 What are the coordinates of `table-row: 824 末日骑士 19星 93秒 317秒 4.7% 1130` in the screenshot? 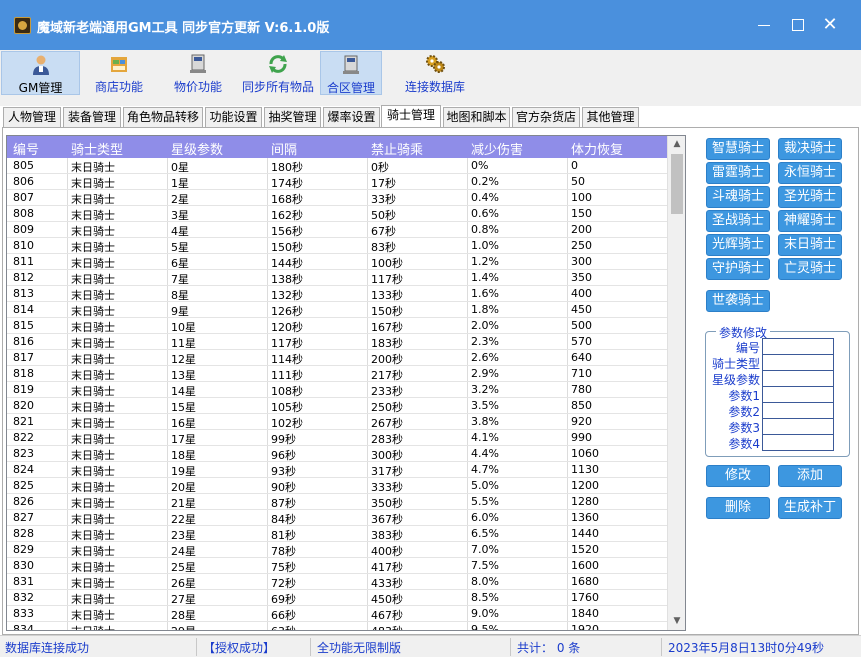 It's located at (337, 470).